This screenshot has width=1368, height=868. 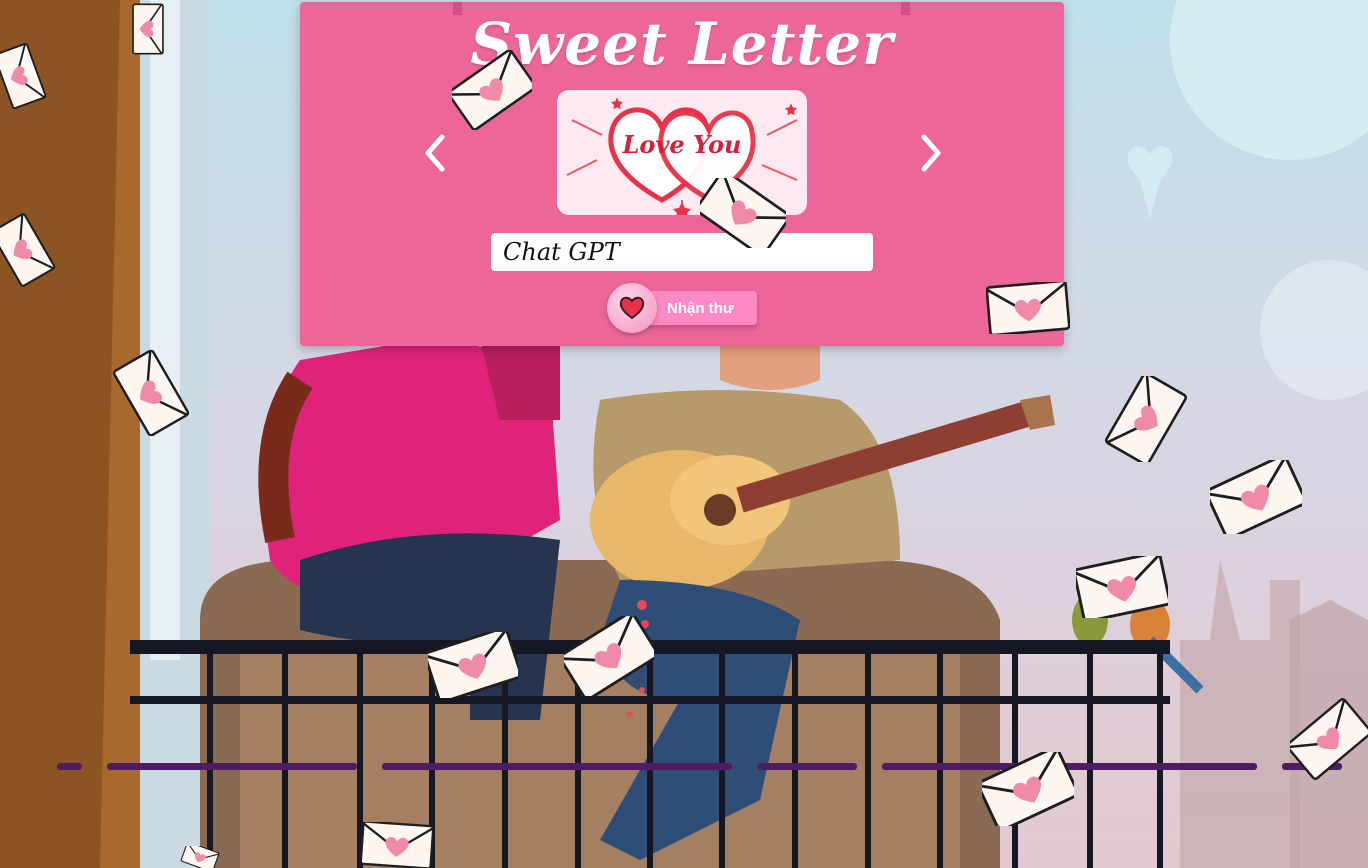 What do you see at coordinates (682, 44) in the screenshot?
I see `page-title: Sweet Letter` at bounding box center [682, 44].